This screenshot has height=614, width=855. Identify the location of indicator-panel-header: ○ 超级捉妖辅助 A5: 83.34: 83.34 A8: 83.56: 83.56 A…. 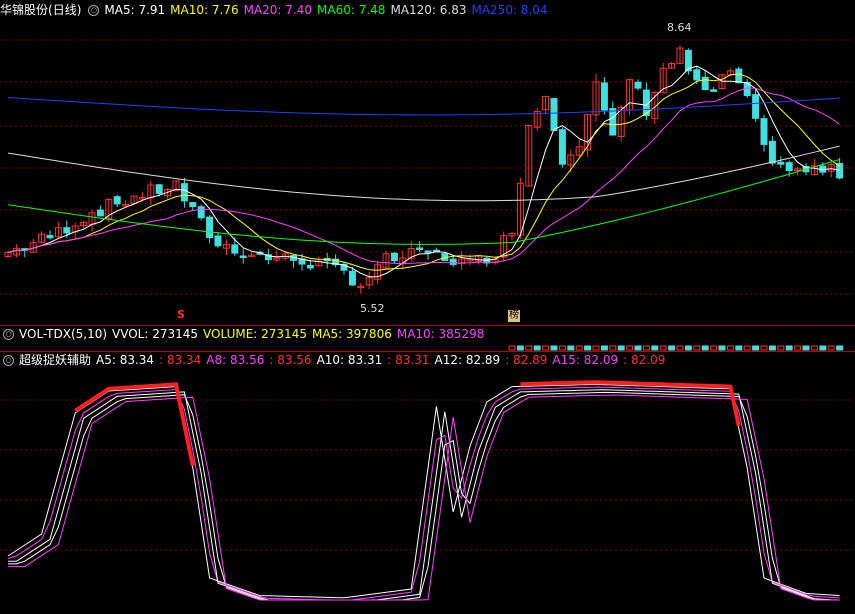
(337, 360).